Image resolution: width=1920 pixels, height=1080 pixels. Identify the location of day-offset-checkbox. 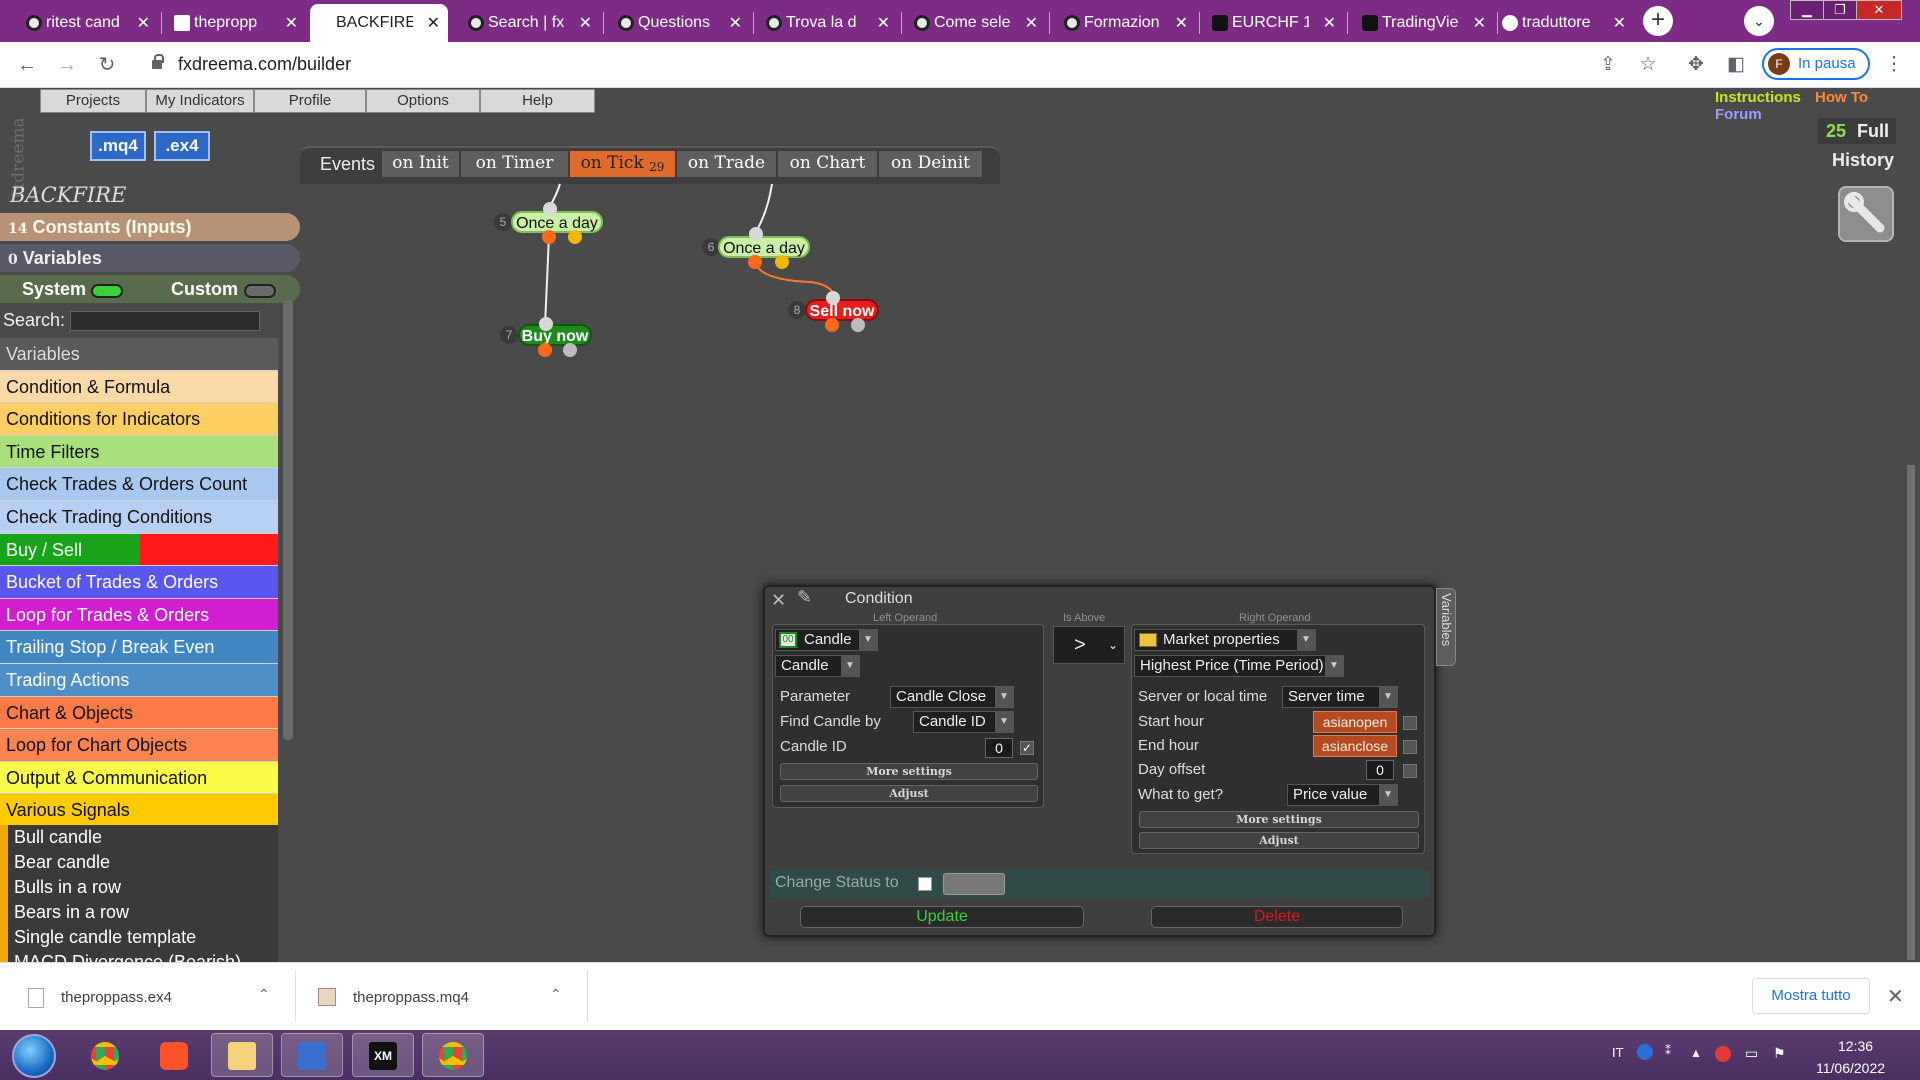
(1410, 771).